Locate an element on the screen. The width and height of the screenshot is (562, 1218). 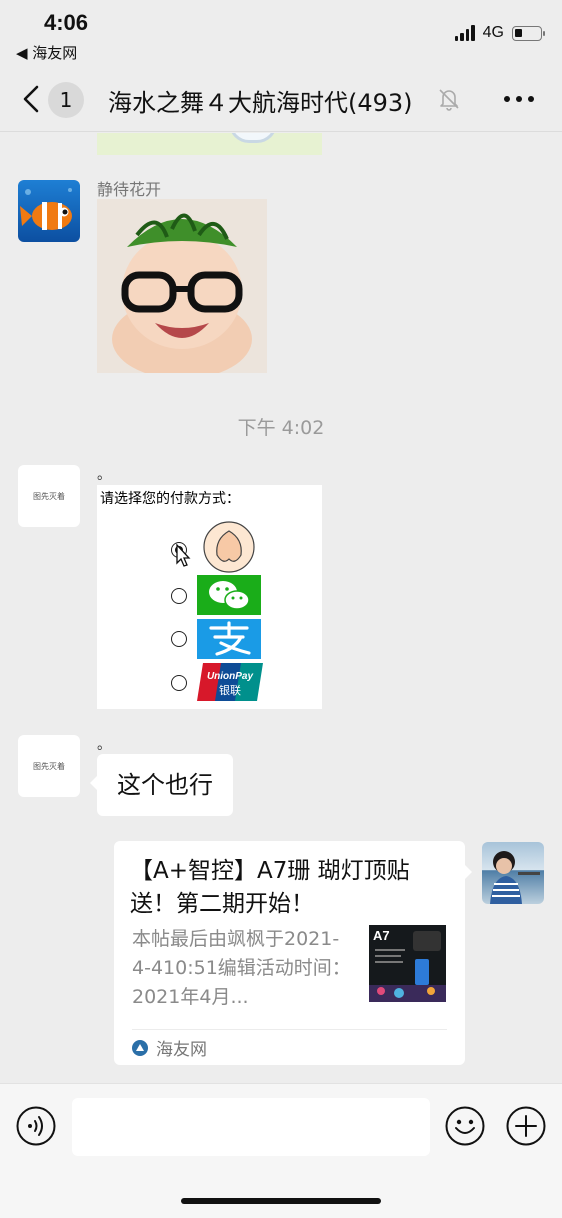
avatar-clownfish is located at coordinates (49, 211).